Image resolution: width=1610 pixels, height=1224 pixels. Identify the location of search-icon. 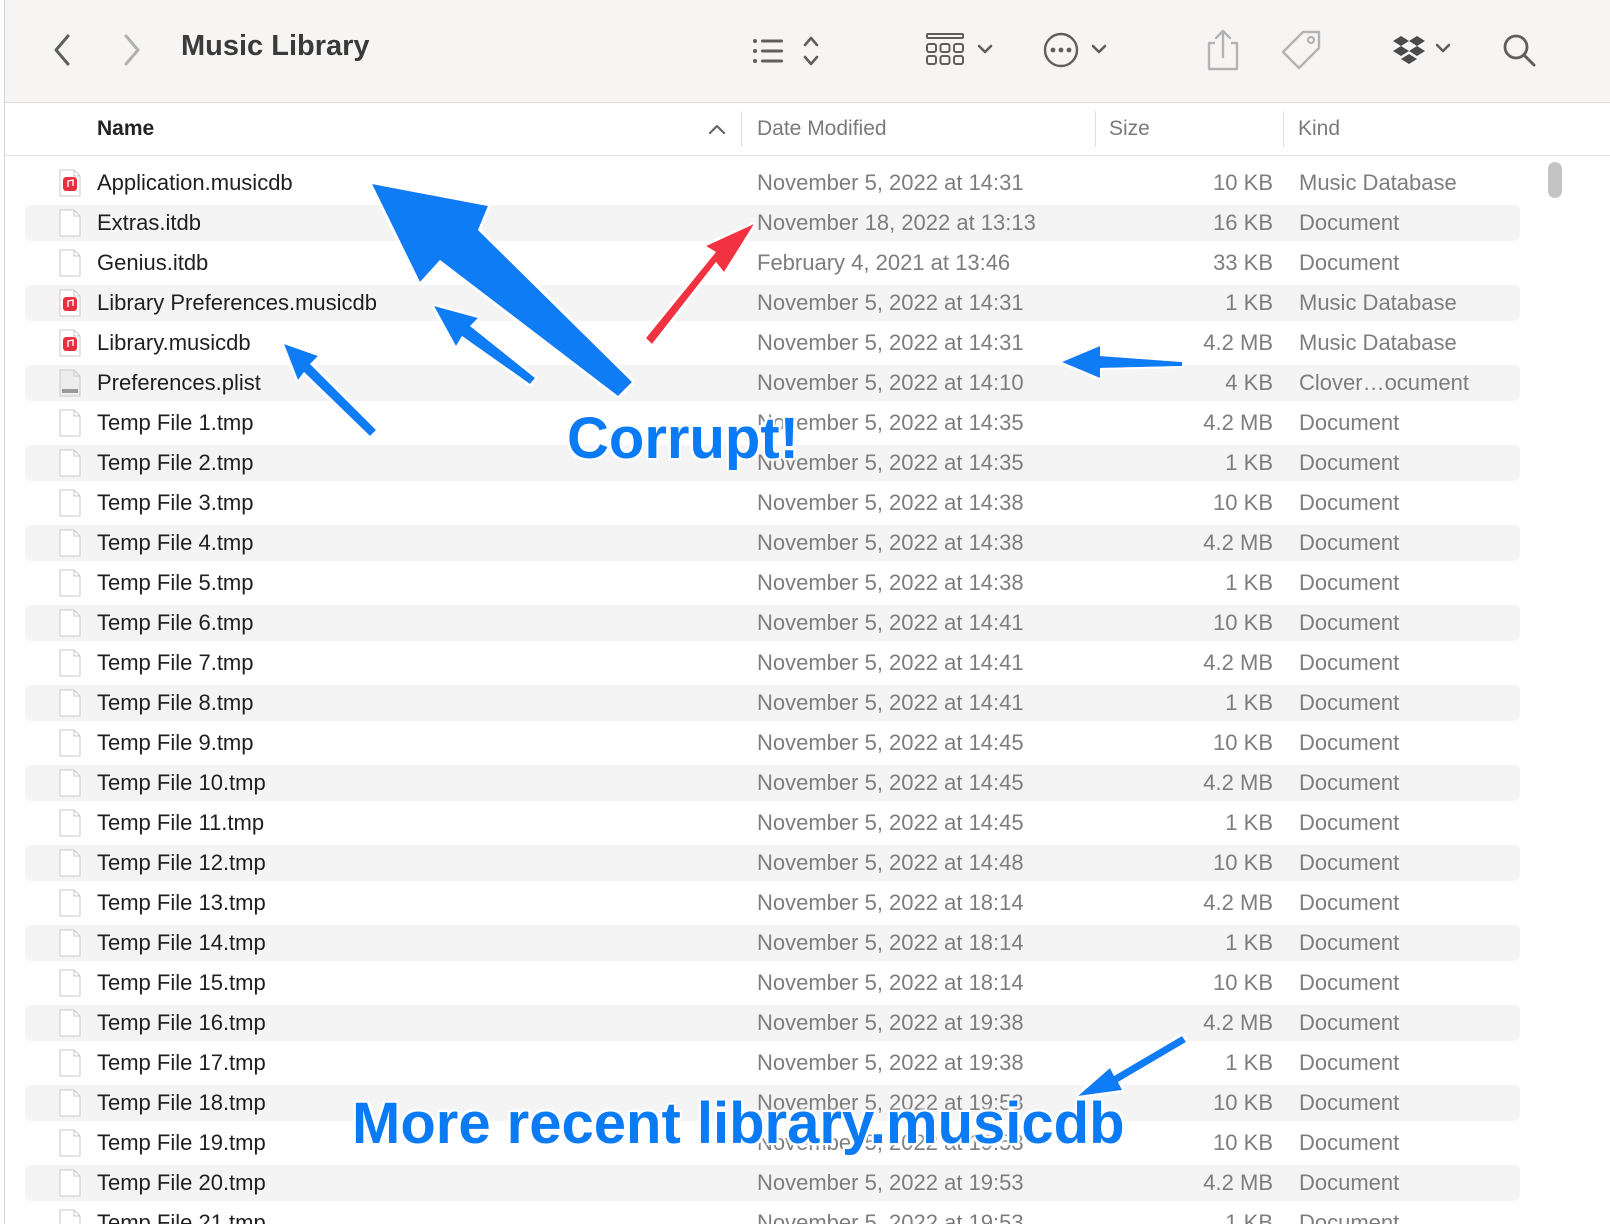
(1519, 50).